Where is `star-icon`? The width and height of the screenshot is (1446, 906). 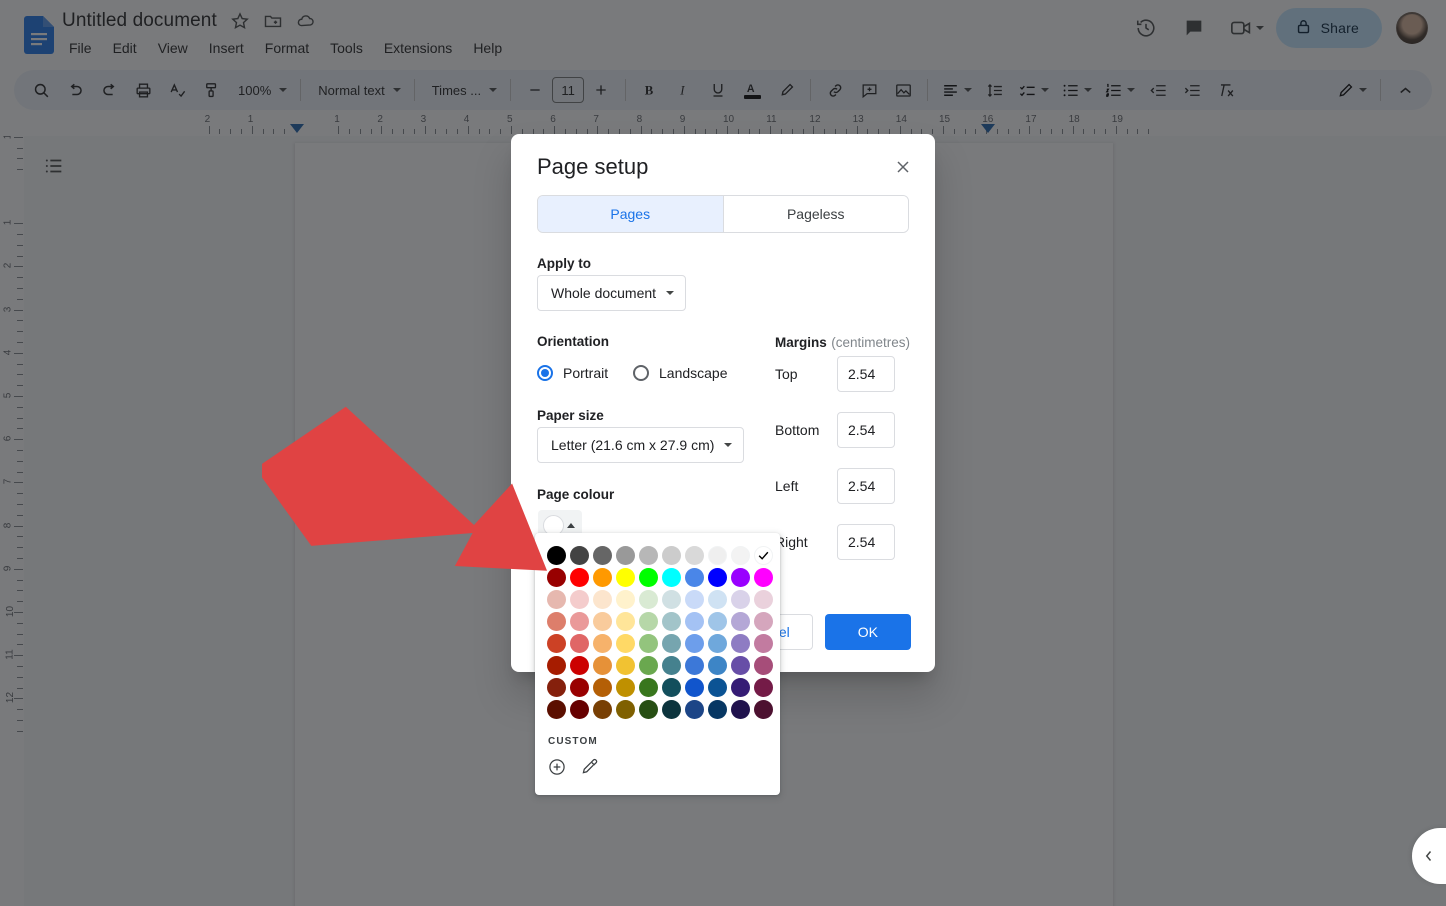 star-icon is located at coordinates (240, 21).